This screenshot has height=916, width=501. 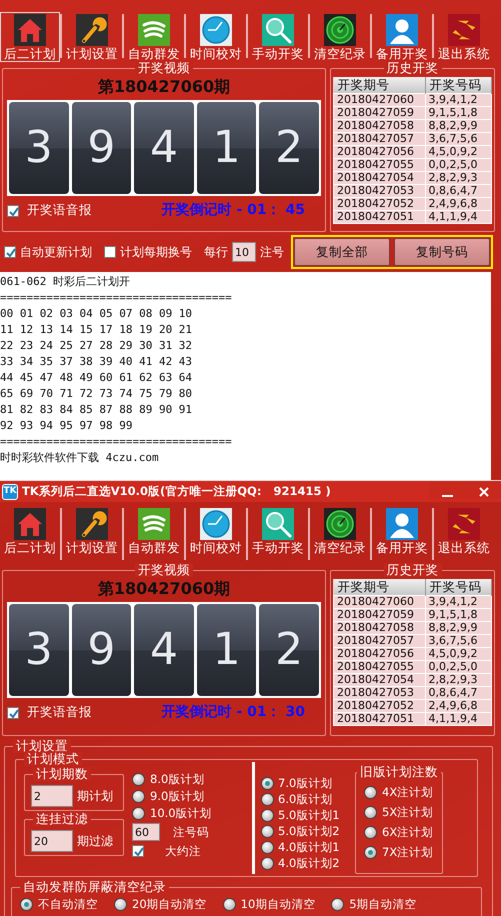 What do you see at coordinates (408, 792) in the screenshot?
I see `option-label: 4X注计划` at bounding box center [408, 792].